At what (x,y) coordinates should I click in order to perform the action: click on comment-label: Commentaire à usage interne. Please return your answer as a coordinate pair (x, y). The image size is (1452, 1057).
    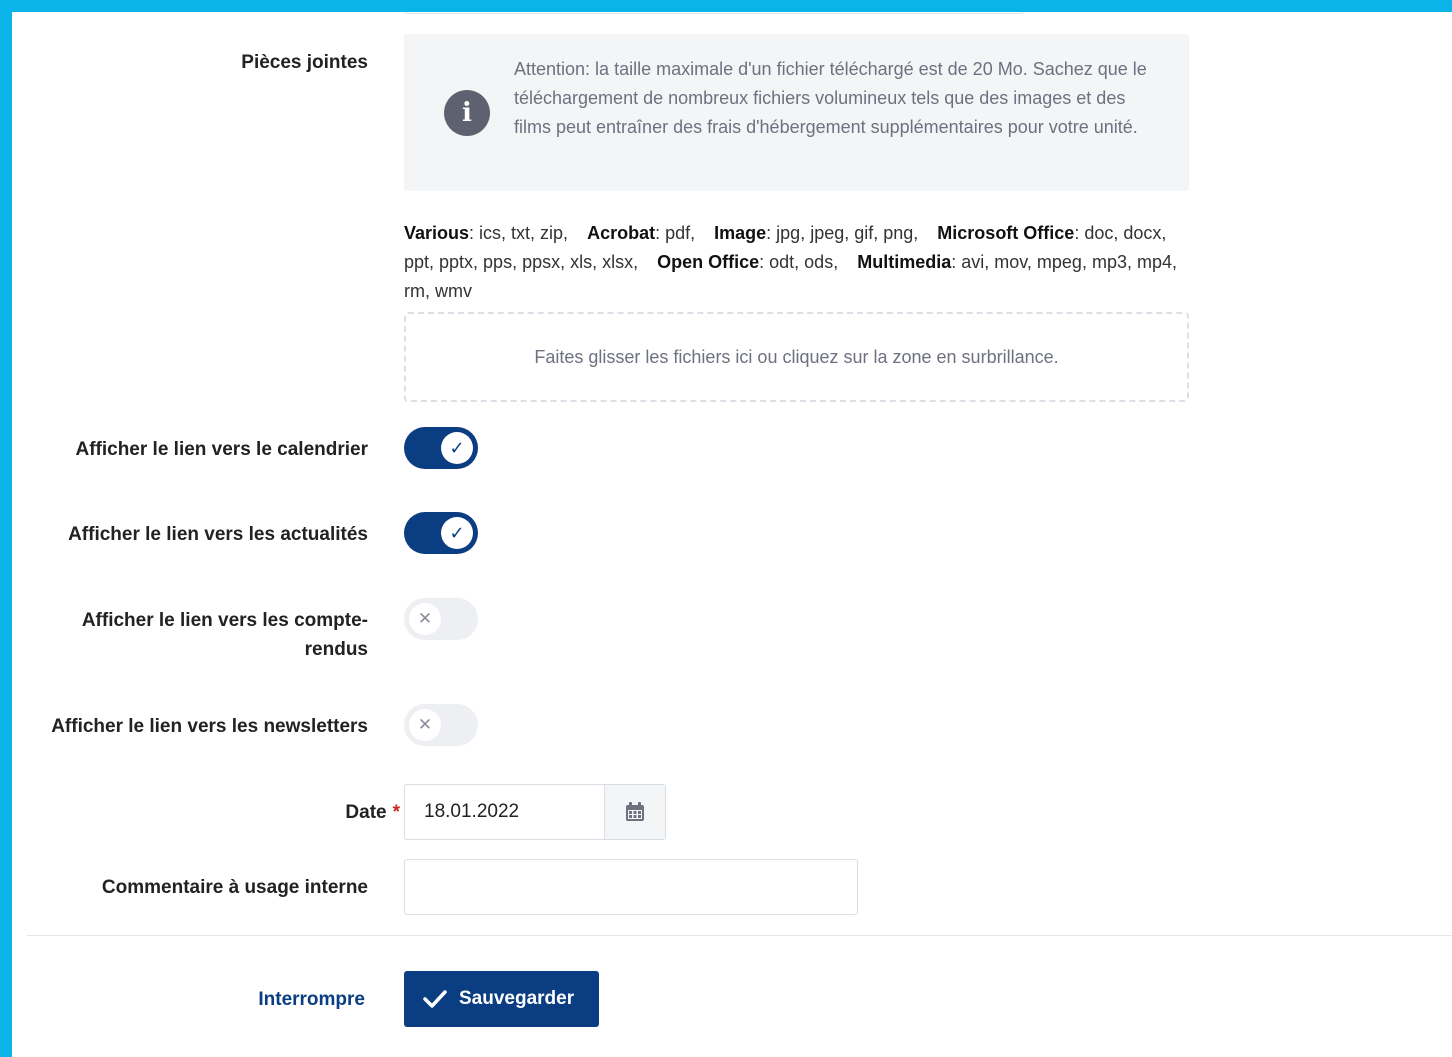
    Looking at the image, I should click on (234, 887).